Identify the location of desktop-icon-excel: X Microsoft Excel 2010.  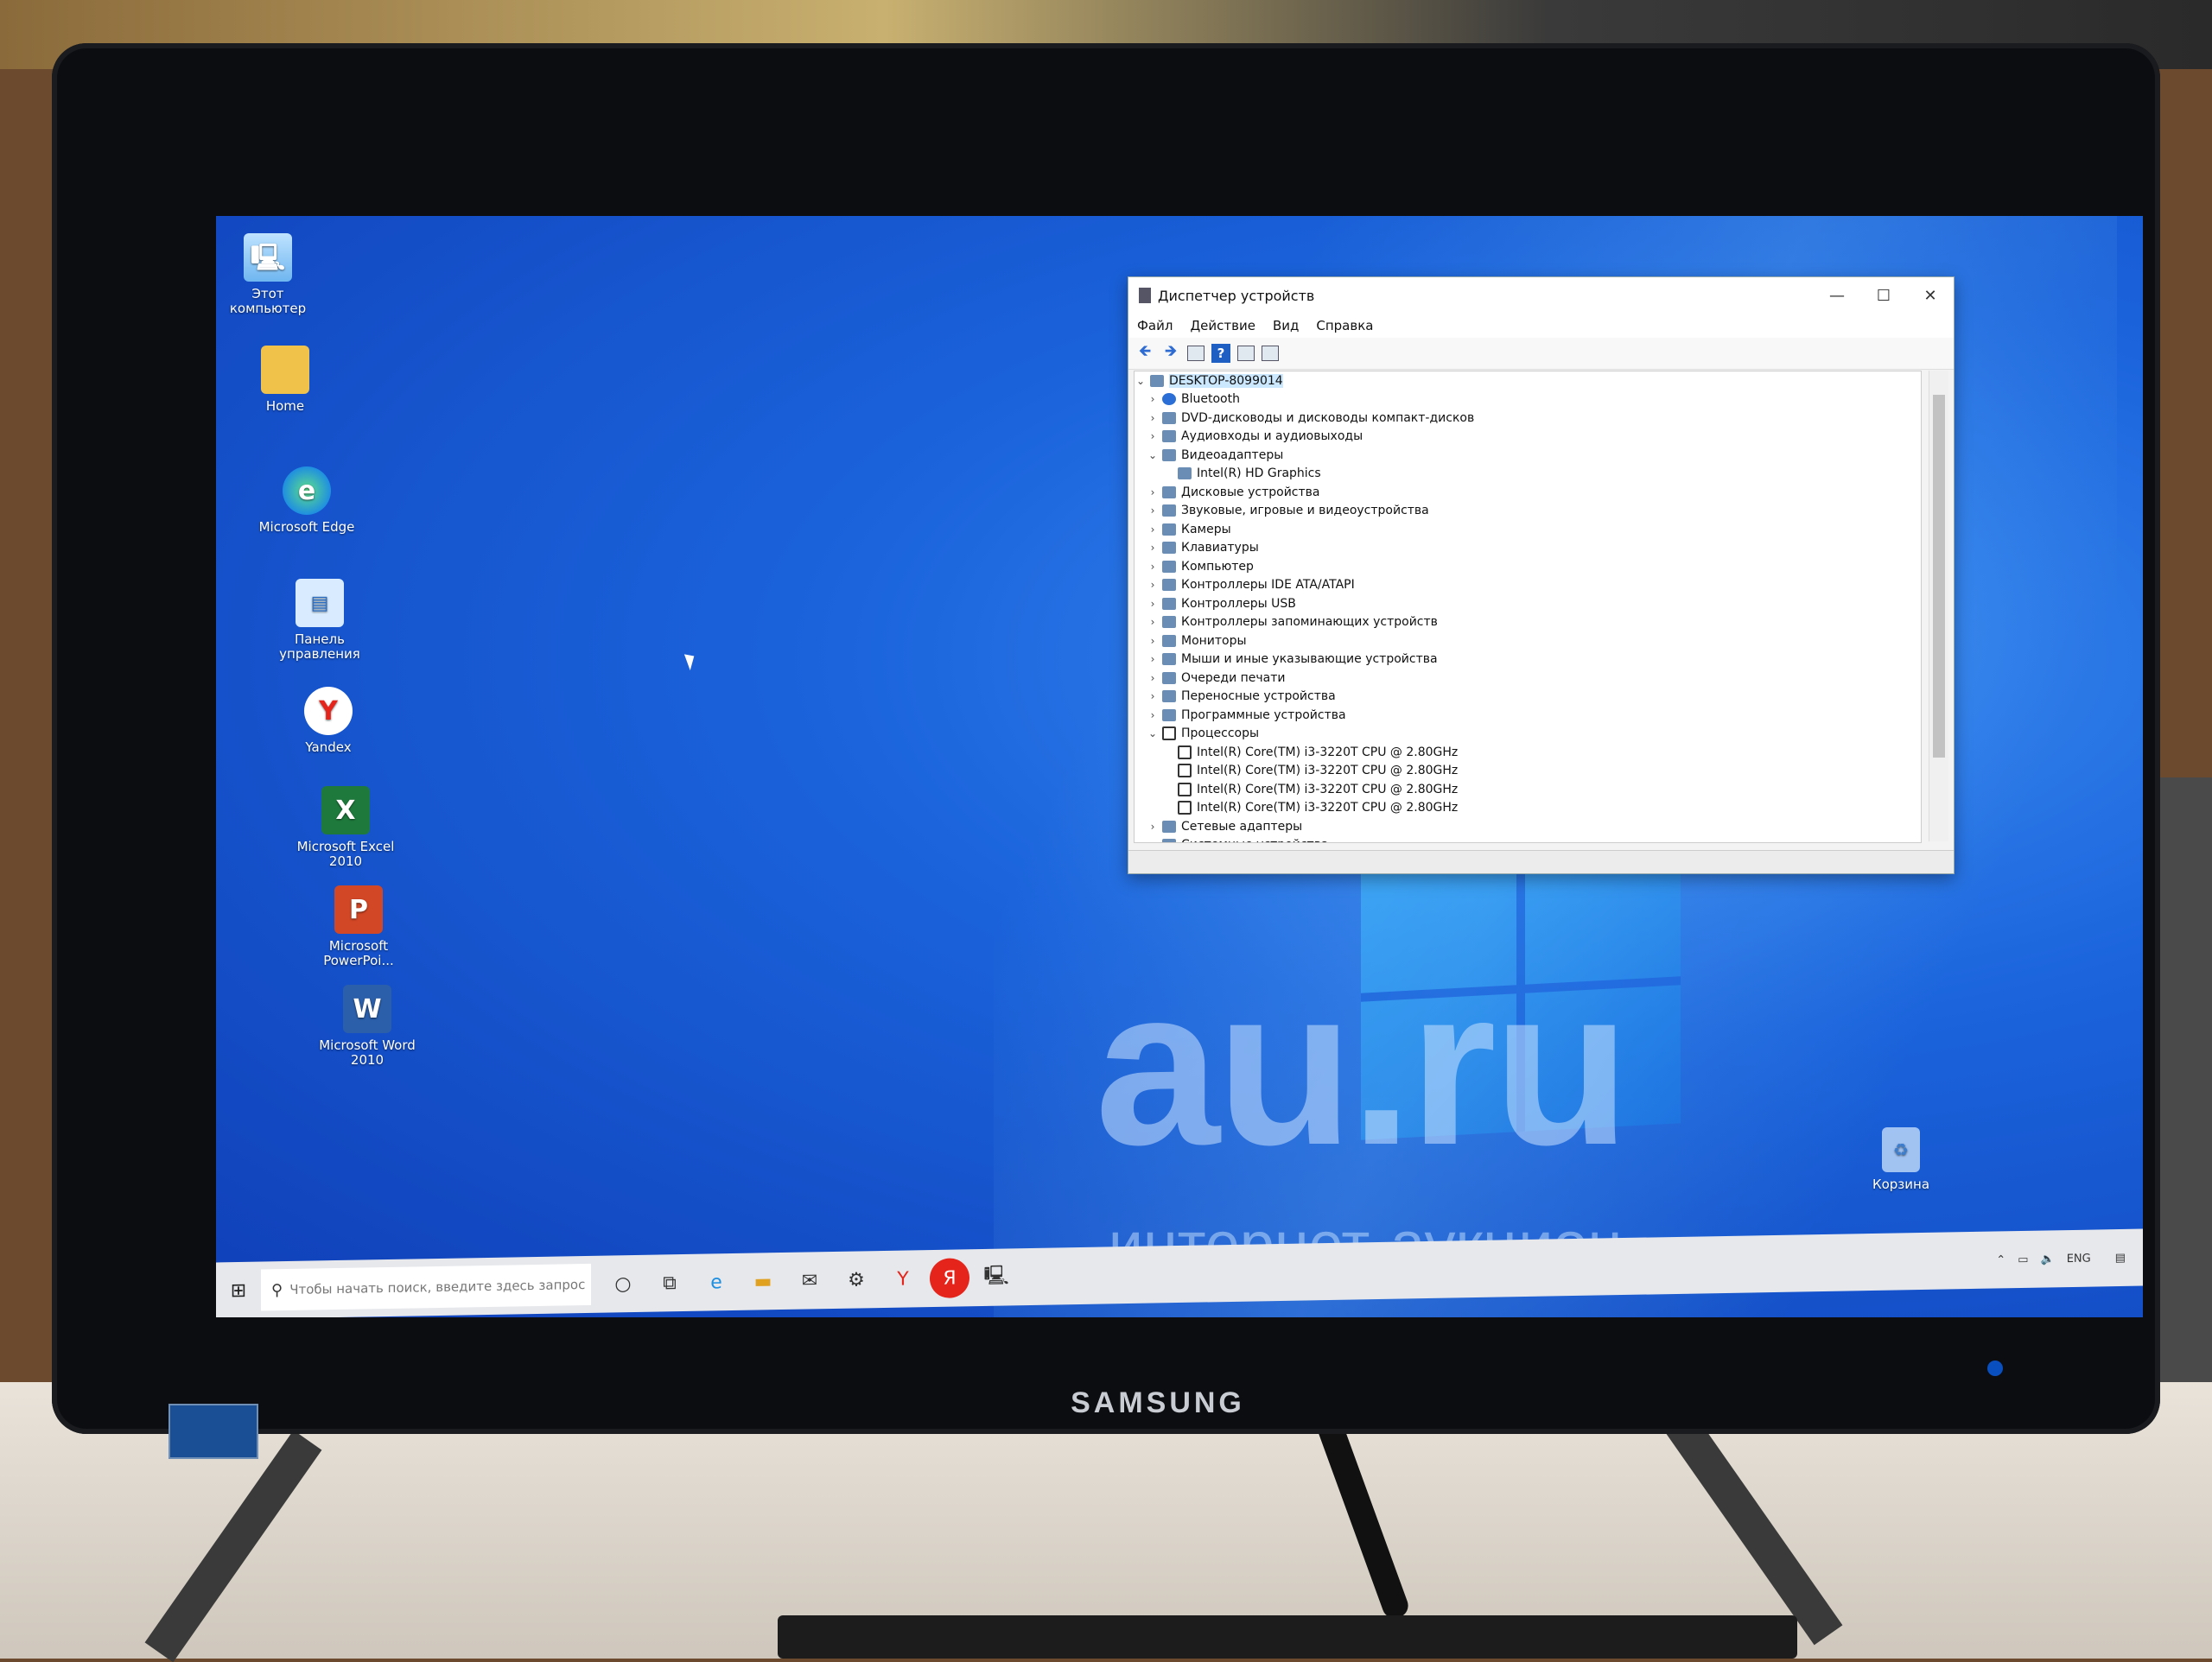
(345, 827).